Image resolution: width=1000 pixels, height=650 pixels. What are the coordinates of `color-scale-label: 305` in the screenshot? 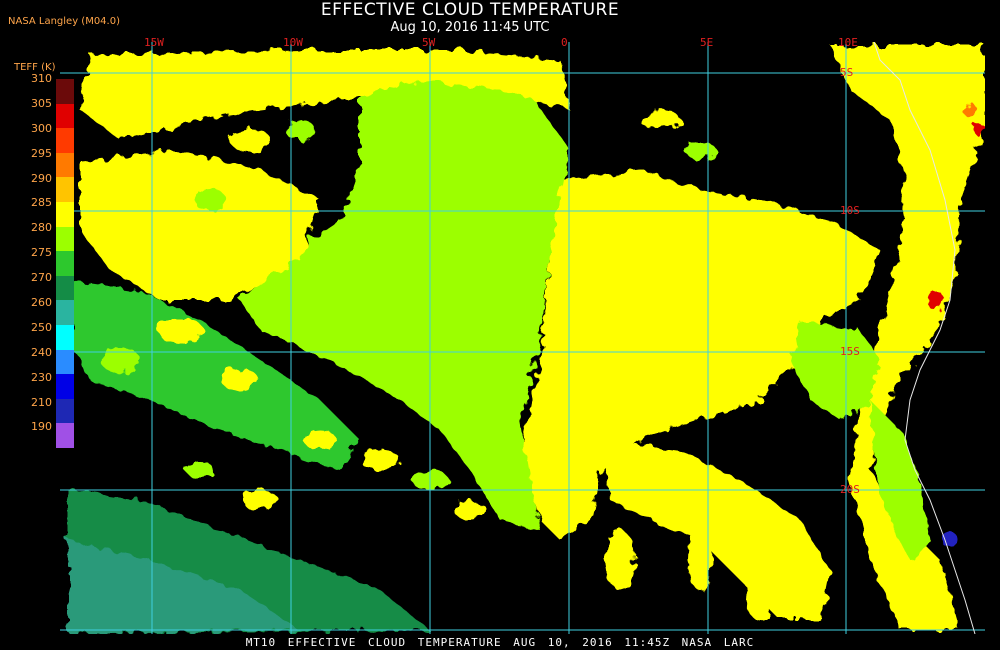 It's located at (41, 103).